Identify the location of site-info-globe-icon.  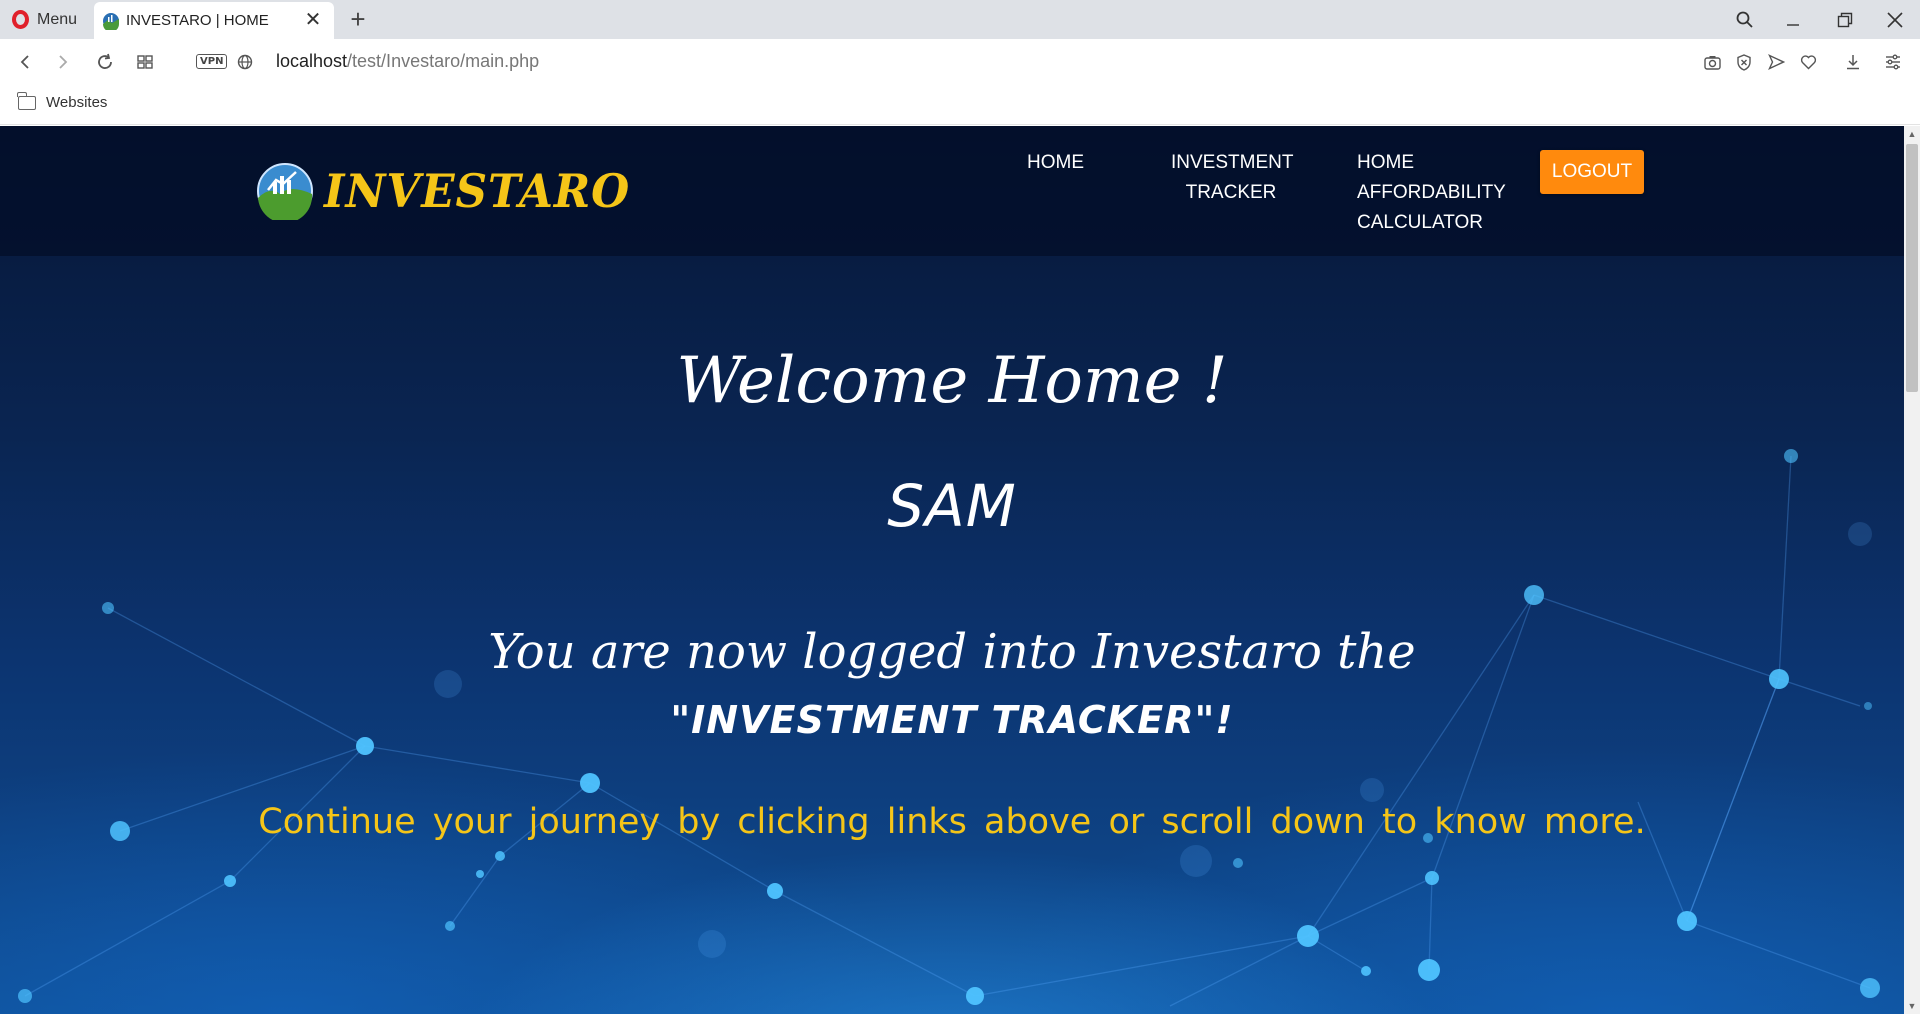
(245, 62).